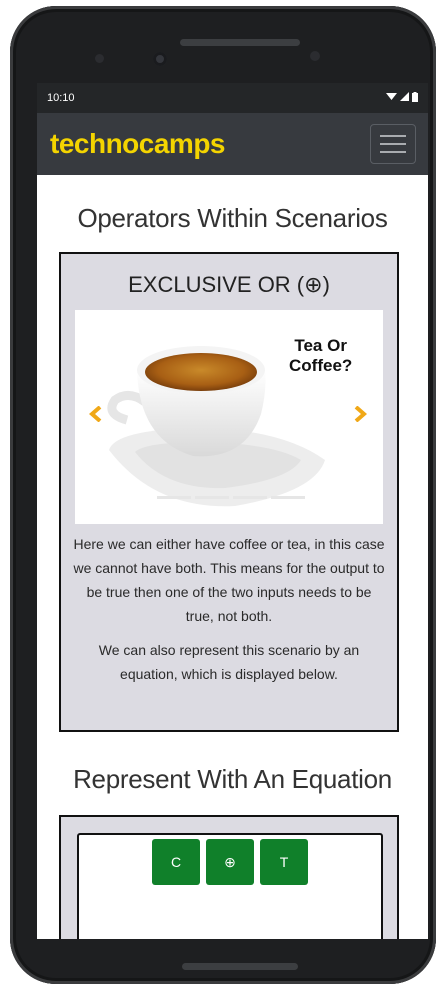 Image resolution: width=447 pixels, height=991 pixels. I want to click on caption-line: Tea Or, so click(320, 345).